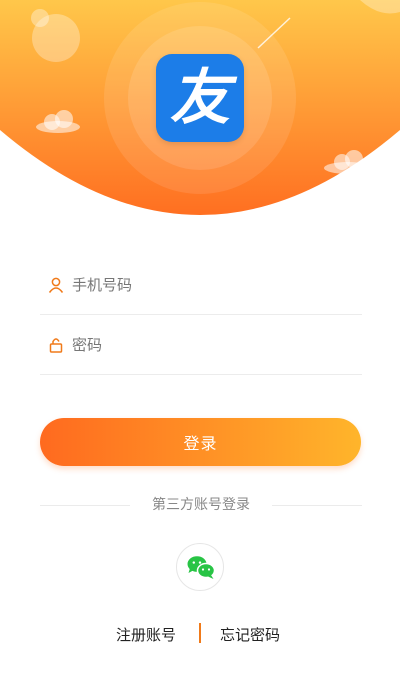 This screenshot has height=700, width=400. I want to click on wechat-login-button, so click(200, 567).